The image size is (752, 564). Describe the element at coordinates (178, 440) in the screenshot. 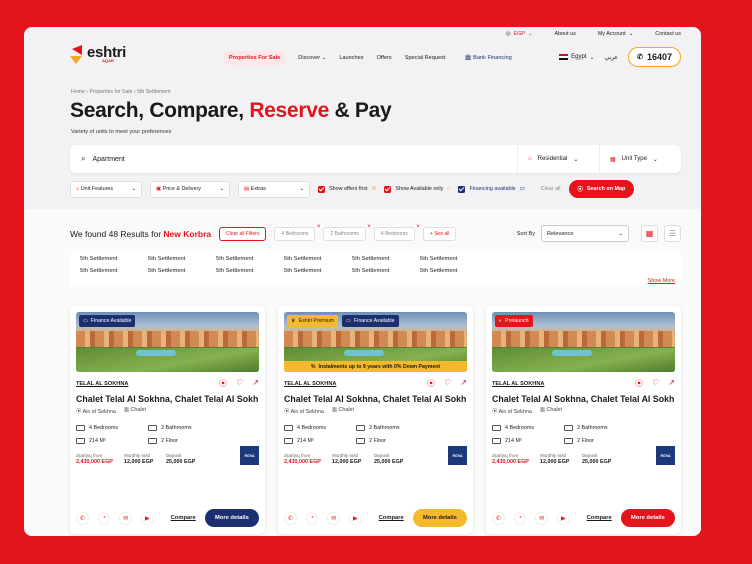

I see `floor: 2 Floor` at that location.